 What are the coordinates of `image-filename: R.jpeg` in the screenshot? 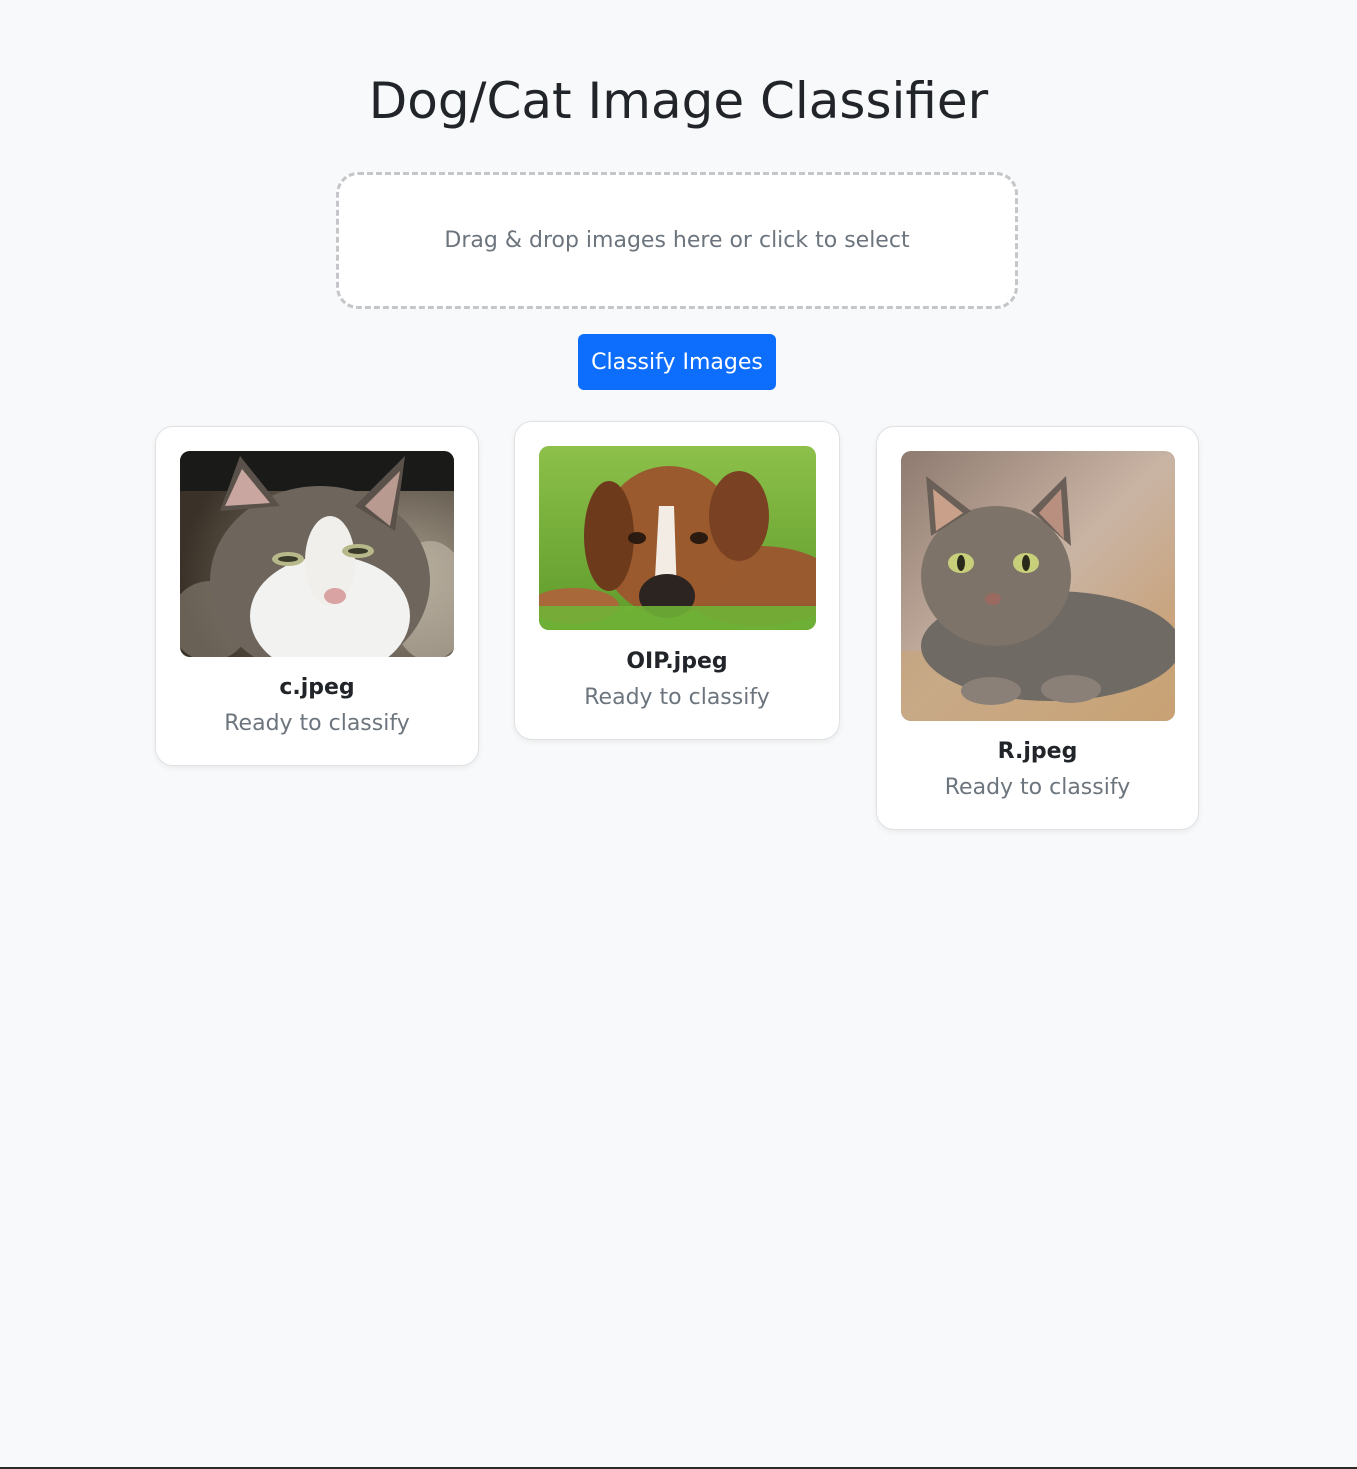 It's located at (1037, 751).